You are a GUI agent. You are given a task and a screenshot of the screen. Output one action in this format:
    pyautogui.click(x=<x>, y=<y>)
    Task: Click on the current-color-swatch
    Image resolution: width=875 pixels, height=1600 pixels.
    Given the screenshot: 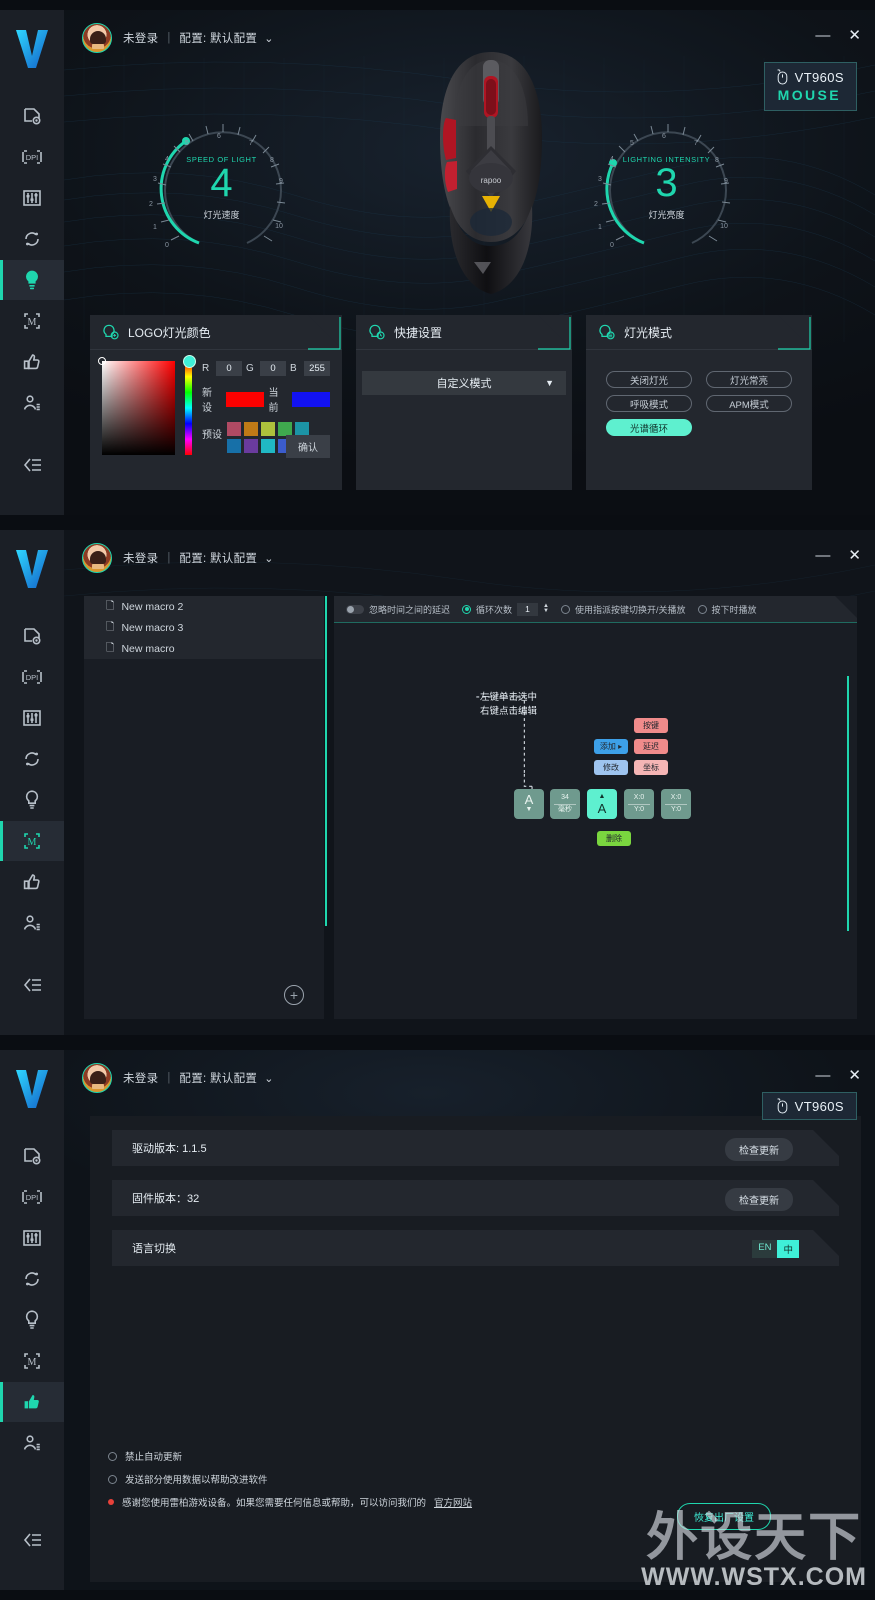 What is the action you would take?
    pyautogui.click(x=311, y=399)
    